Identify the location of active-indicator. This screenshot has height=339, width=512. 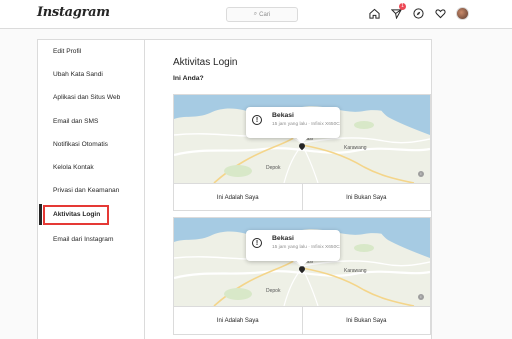
(40, 214).